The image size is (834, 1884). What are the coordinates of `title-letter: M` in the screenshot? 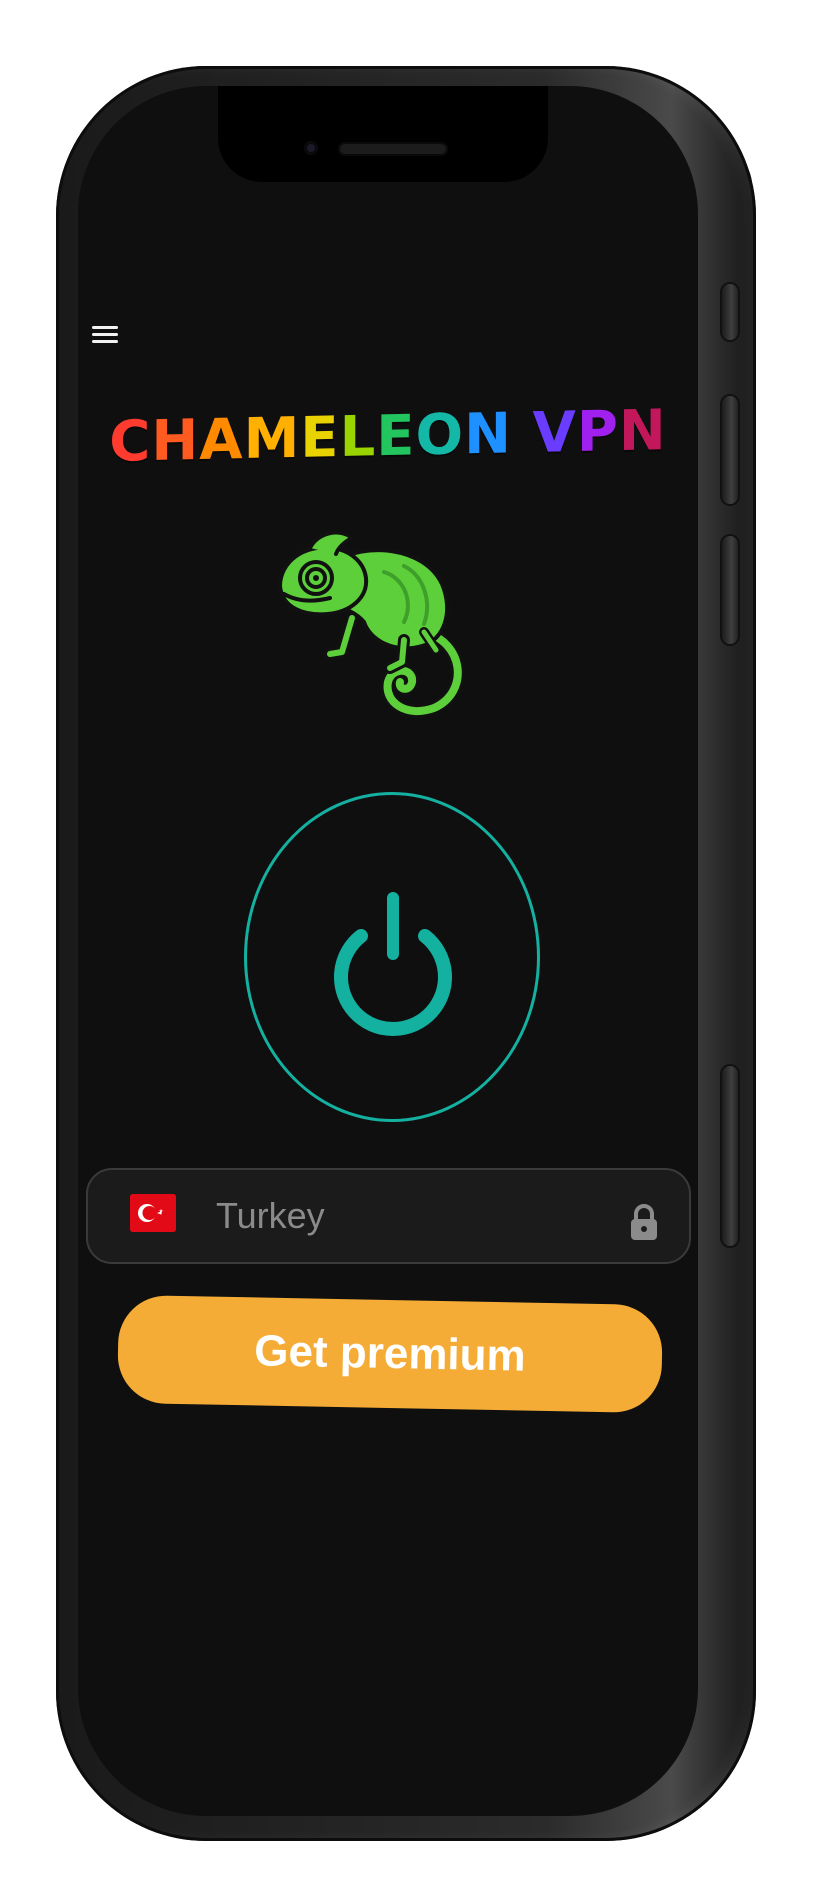 It's located at (272, 439).